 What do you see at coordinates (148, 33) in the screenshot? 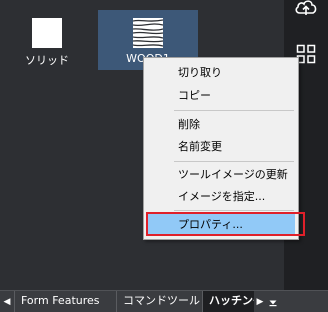
I see `wood-grain-swatch-icon` at bounding box center [148, 33].